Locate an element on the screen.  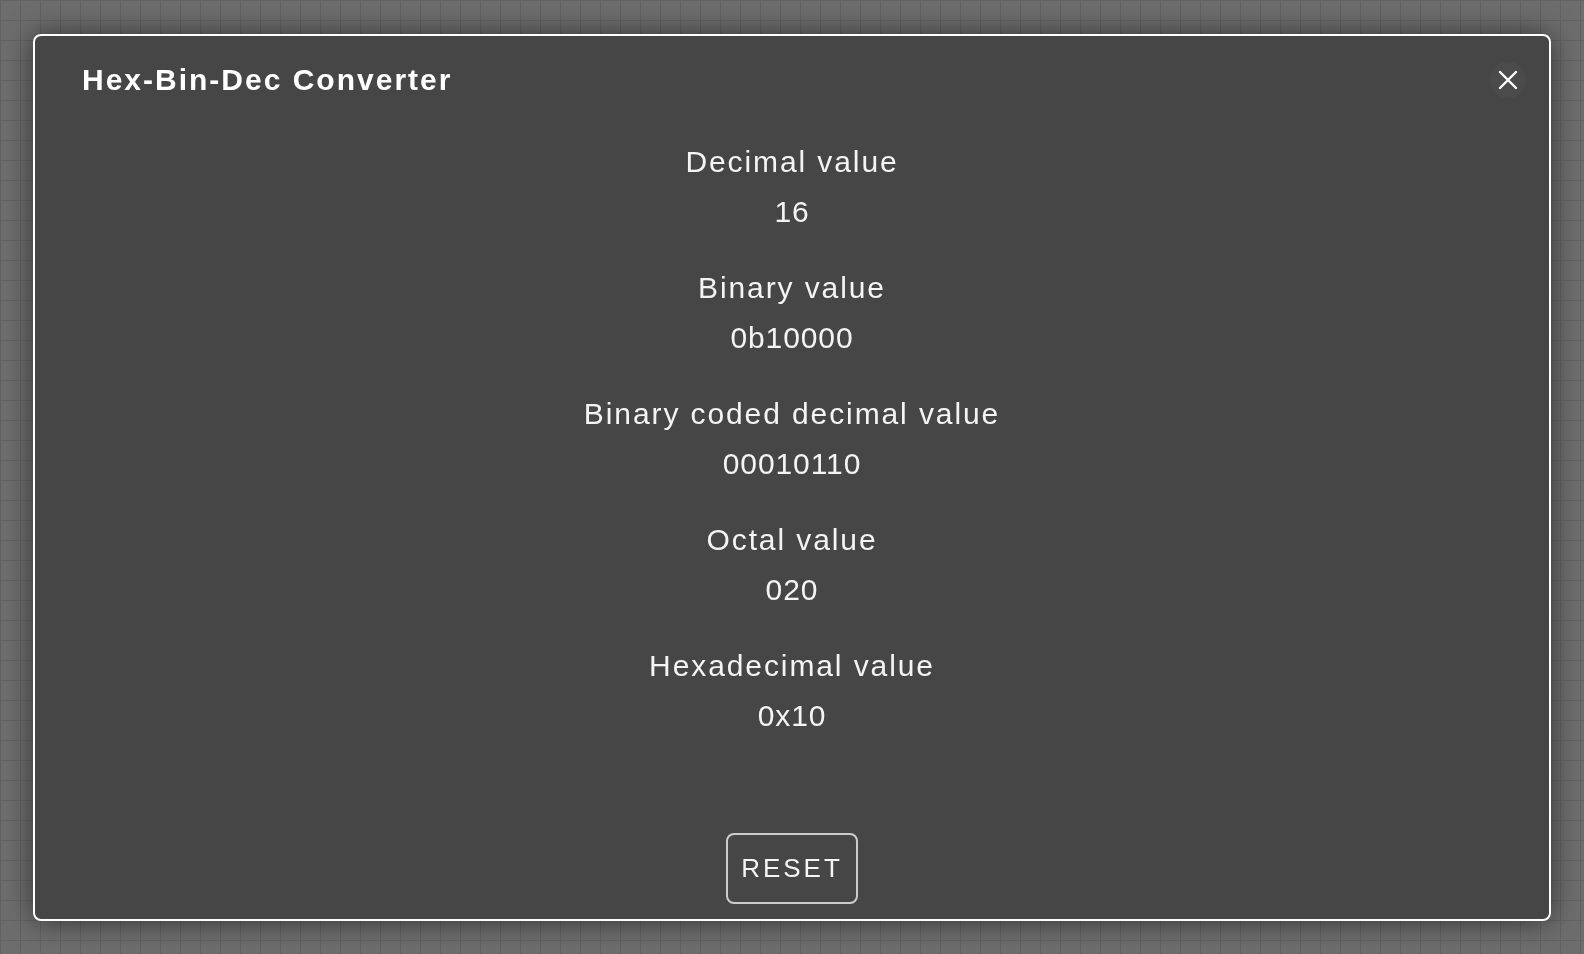
field-label: Binary value is located at coordinates (792, 288).